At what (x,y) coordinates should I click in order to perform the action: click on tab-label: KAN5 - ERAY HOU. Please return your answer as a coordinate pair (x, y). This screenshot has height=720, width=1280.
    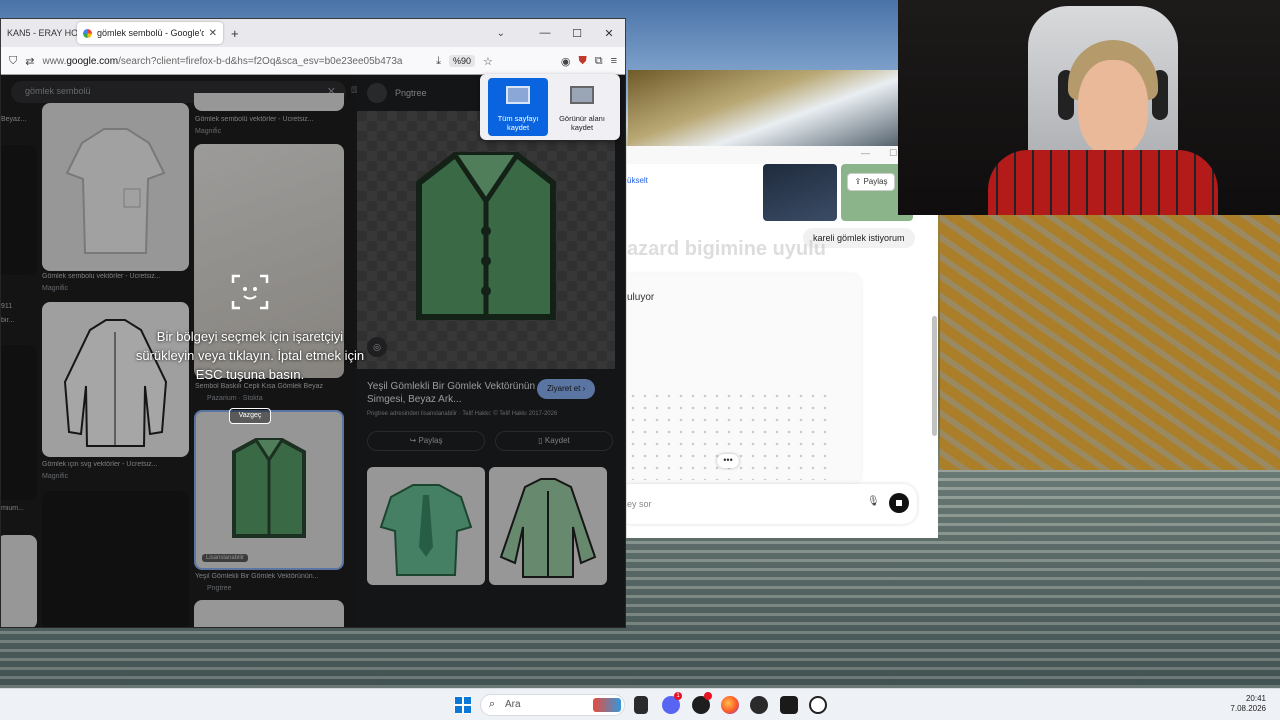
    Looking at the image, I should click on (42, 33).